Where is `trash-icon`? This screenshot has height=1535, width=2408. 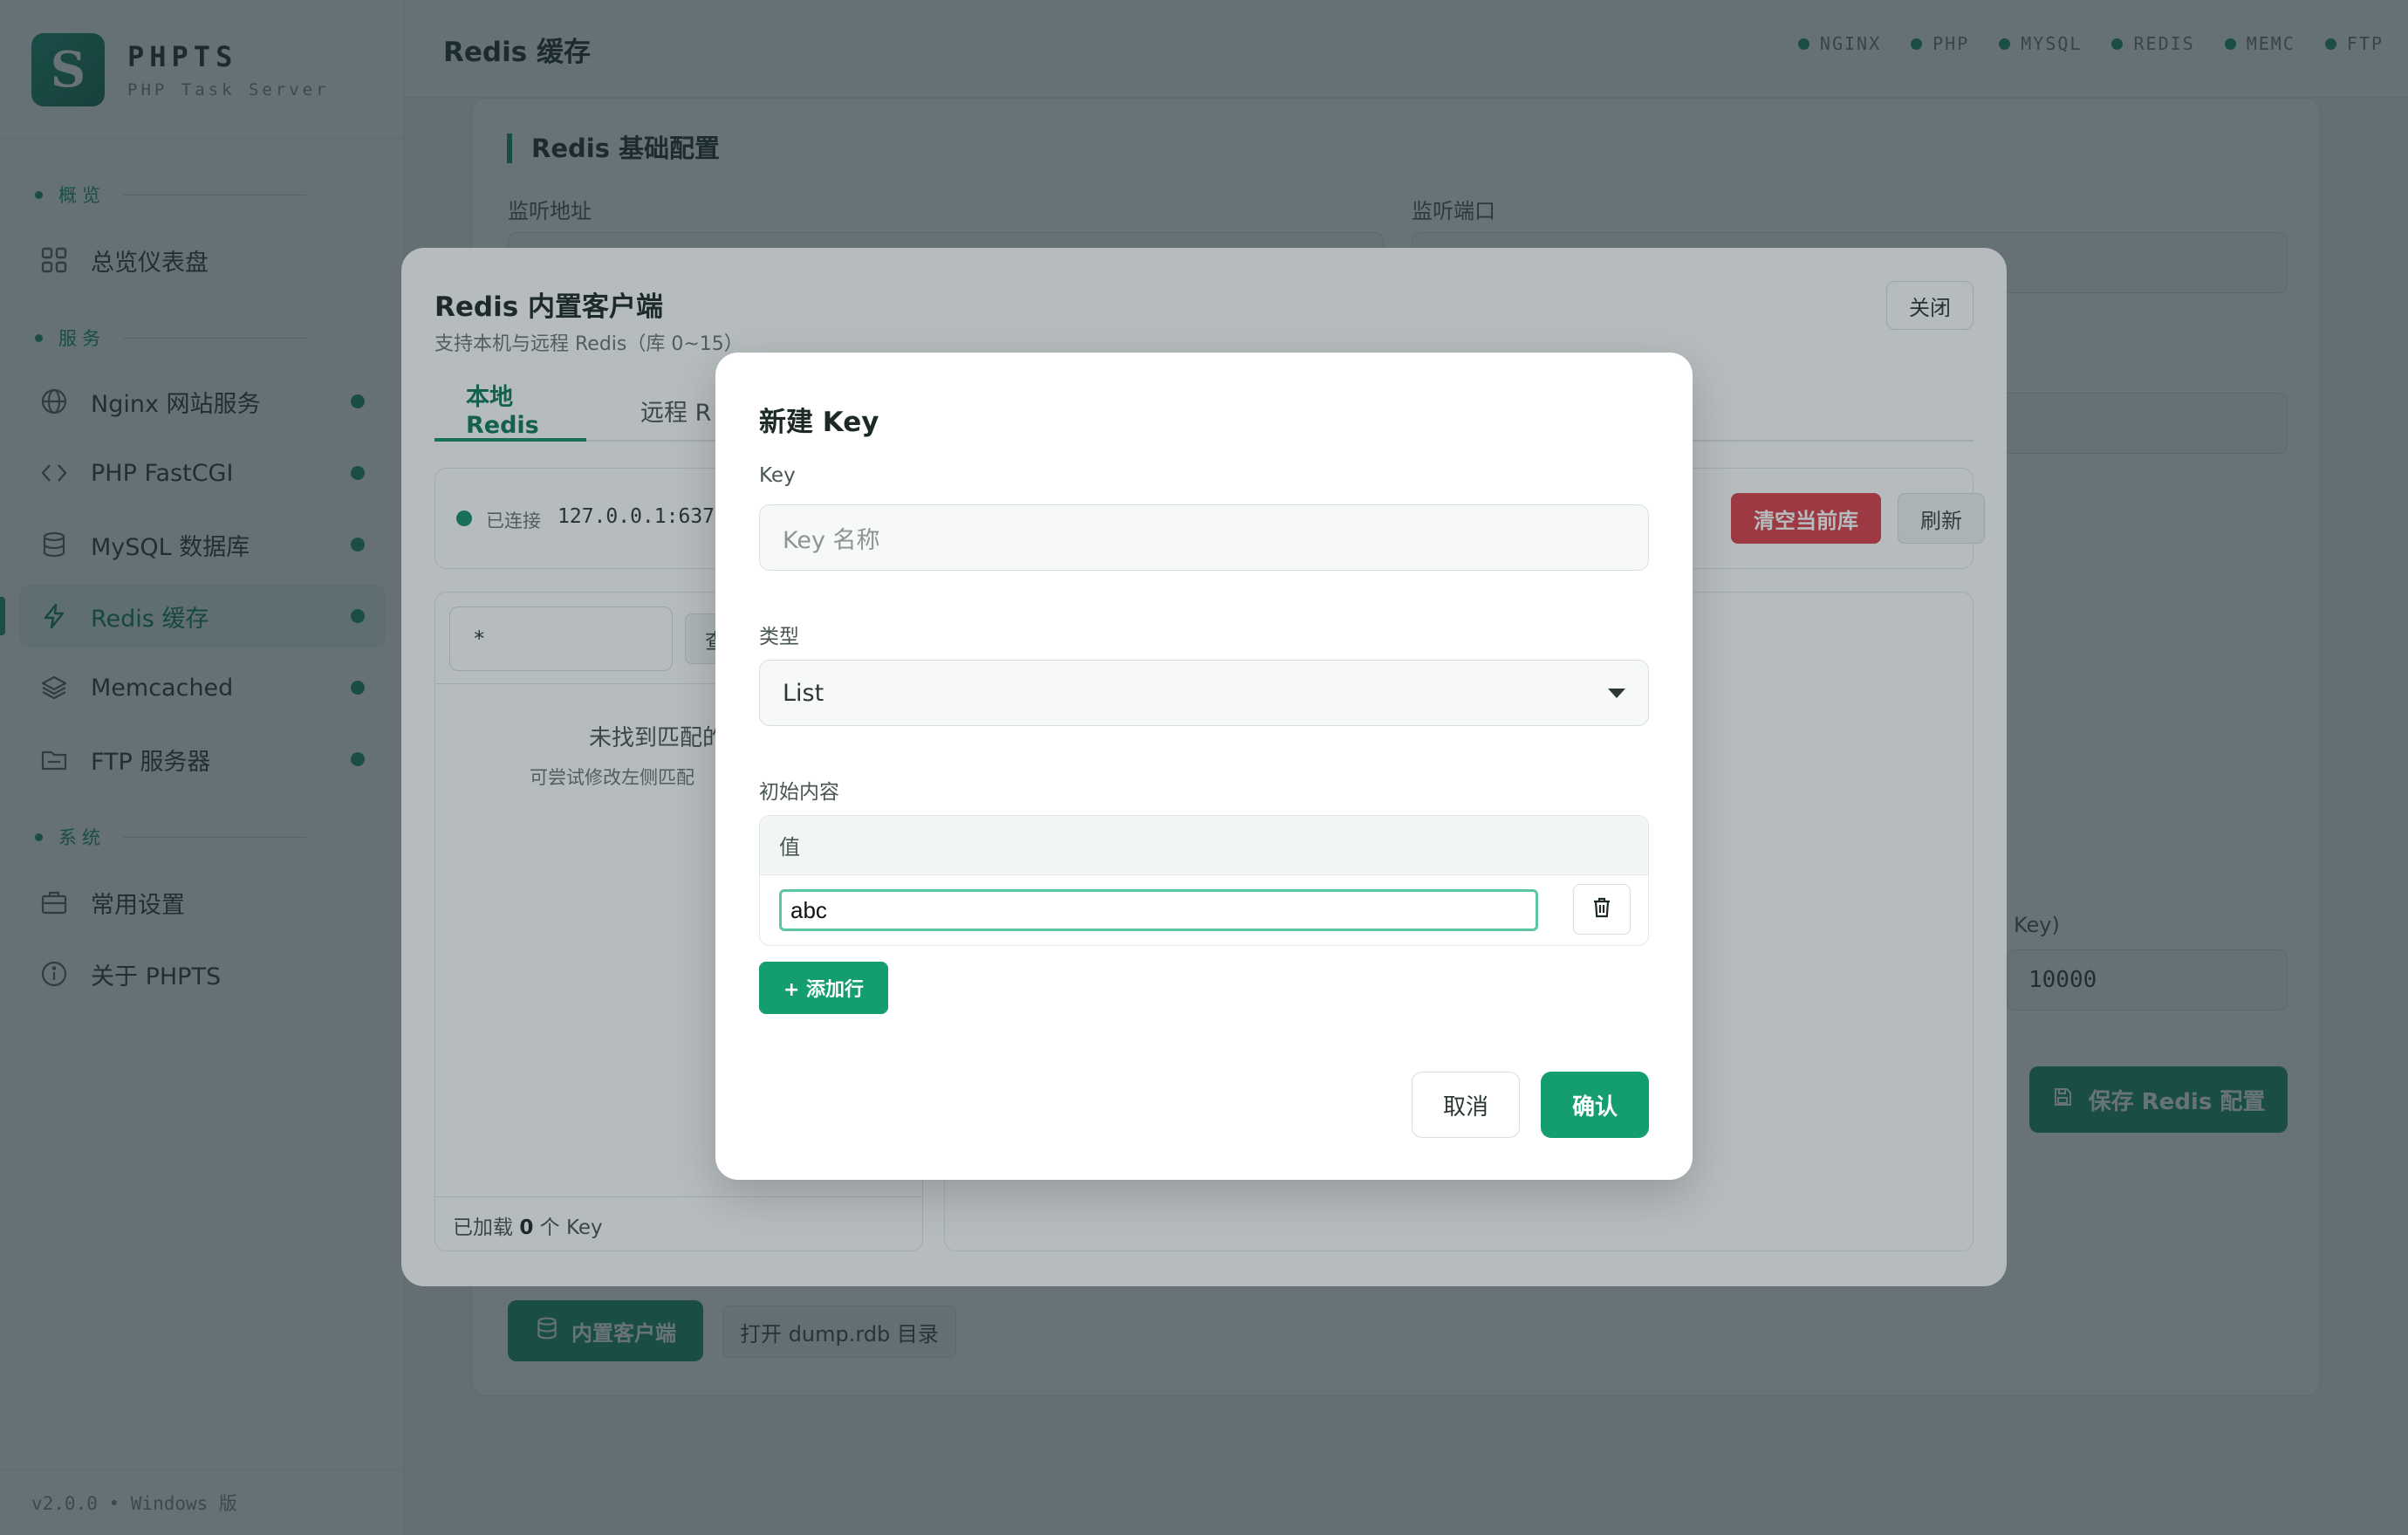
trash-icon is located at coordinates (1602, 910).